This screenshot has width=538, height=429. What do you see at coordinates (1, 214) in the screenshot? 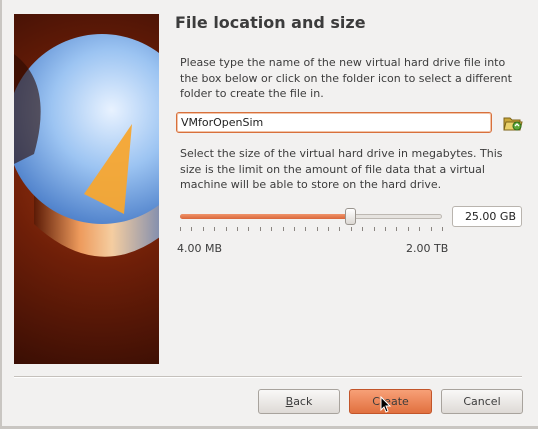
I see `window-border-left` at bounding box center [1, 214].